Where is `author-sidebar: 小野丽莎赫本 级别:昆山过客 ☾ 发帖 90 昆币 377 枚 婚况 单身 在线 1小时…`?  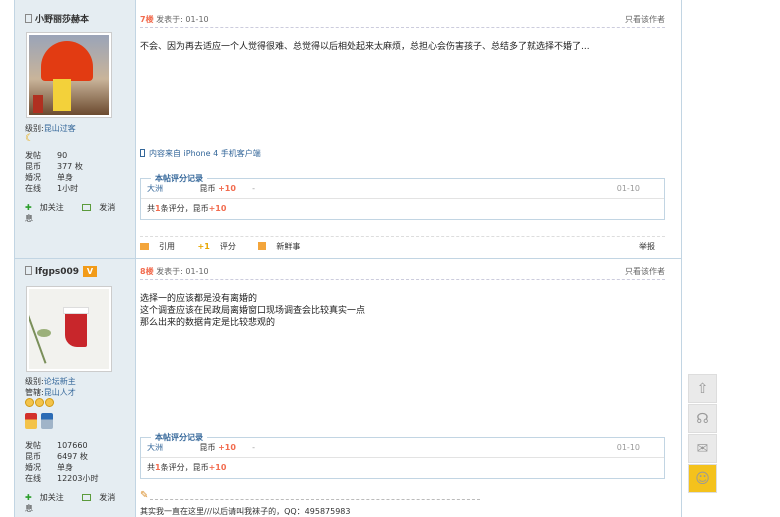
author-sidebar: 小野丽莎赫本 级别:昆山过客 ☾ 发帖 90 昆币 377 枚 婚况 单身 在线 1小时… is located at coordinates (75, 129).